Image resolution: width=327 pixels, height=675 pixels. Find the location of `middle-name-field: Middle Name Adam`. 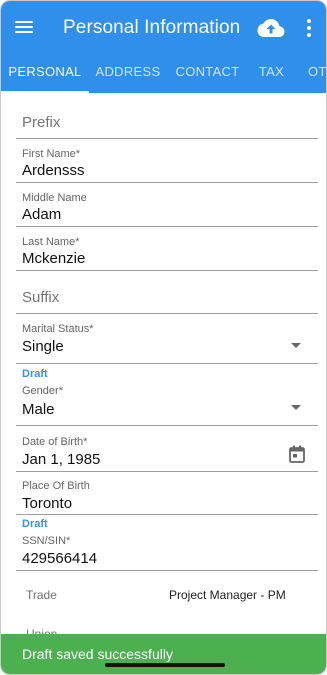

middle-name-field: Middle Name Adam is located at coordinates (167, 208).